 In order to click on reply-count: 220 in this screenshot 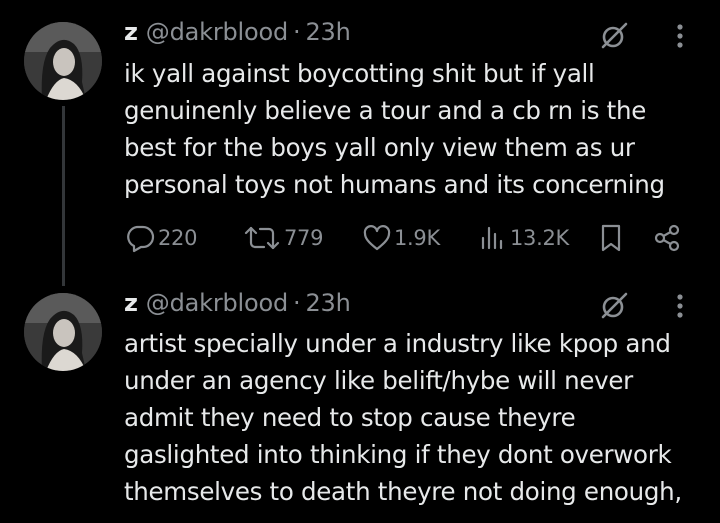, I will do `click(178, 238)`.